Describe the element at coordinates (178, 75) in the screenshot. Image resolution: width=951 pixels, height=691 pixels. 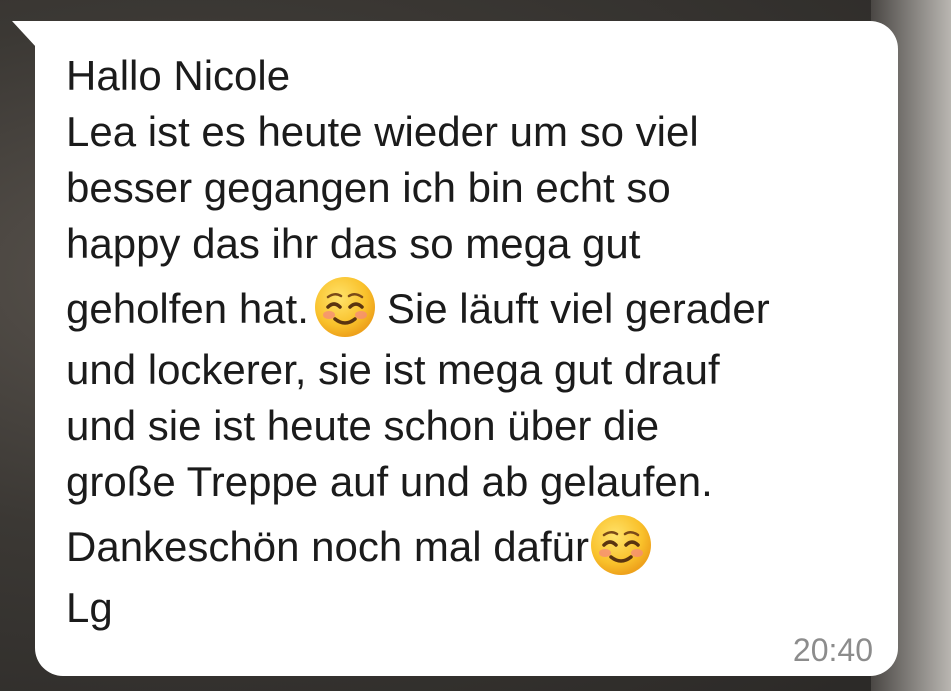
I see `message-line: Hallo Nicole` at that location.